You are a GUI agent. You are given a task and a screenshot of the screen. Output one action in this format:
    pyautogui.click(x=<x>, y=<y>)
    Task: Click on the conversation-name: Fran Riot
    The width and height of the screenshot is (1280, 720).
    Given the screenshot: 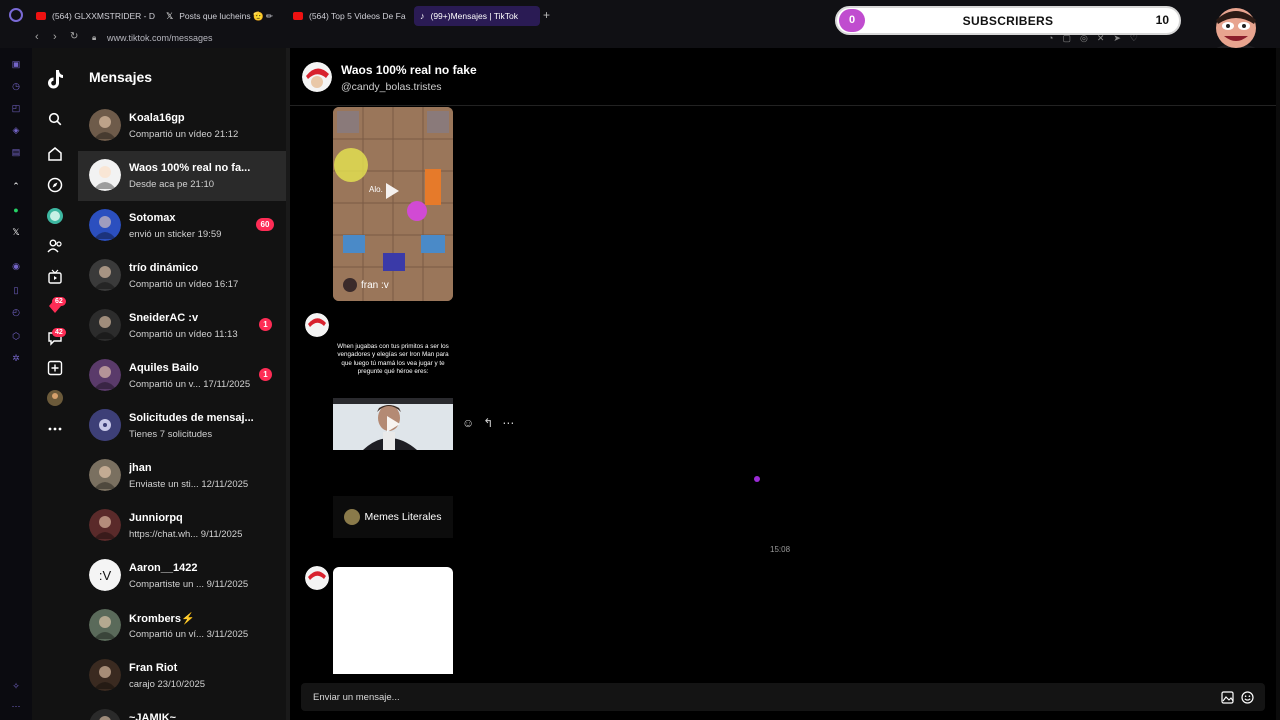 What is the action you would take?
    pyautogui.click(x=153, y=668)
    